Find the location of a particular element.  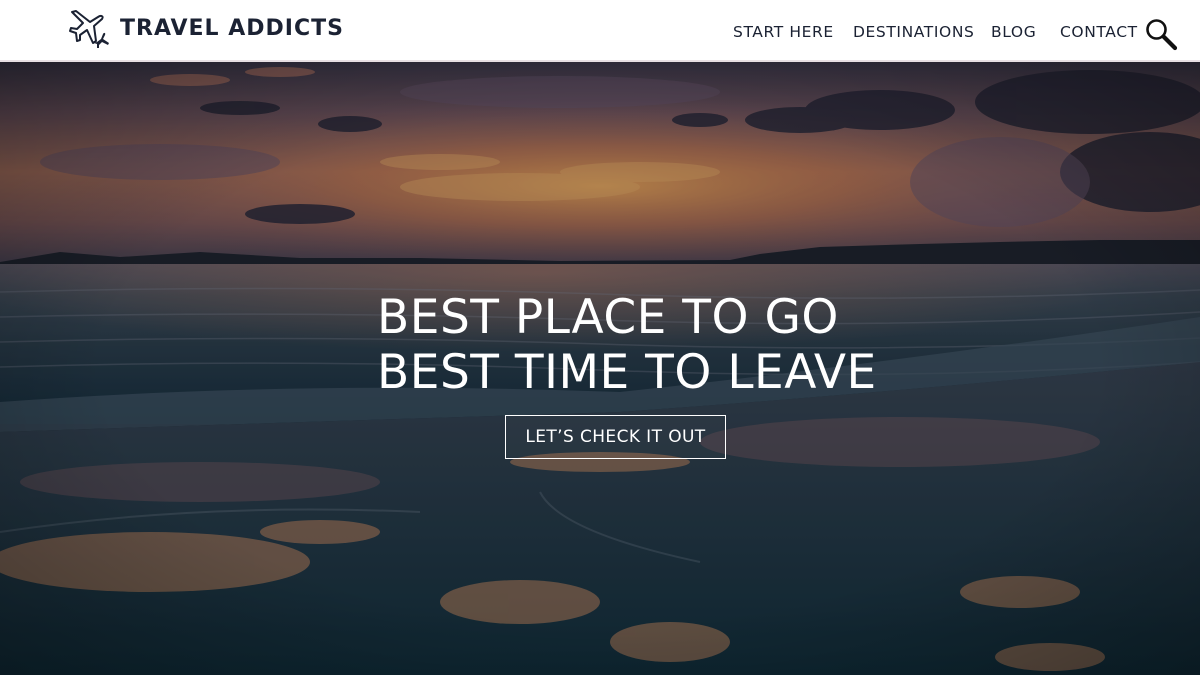

nav-item-contact: CONTACT is located at coordinates (1099, 32).